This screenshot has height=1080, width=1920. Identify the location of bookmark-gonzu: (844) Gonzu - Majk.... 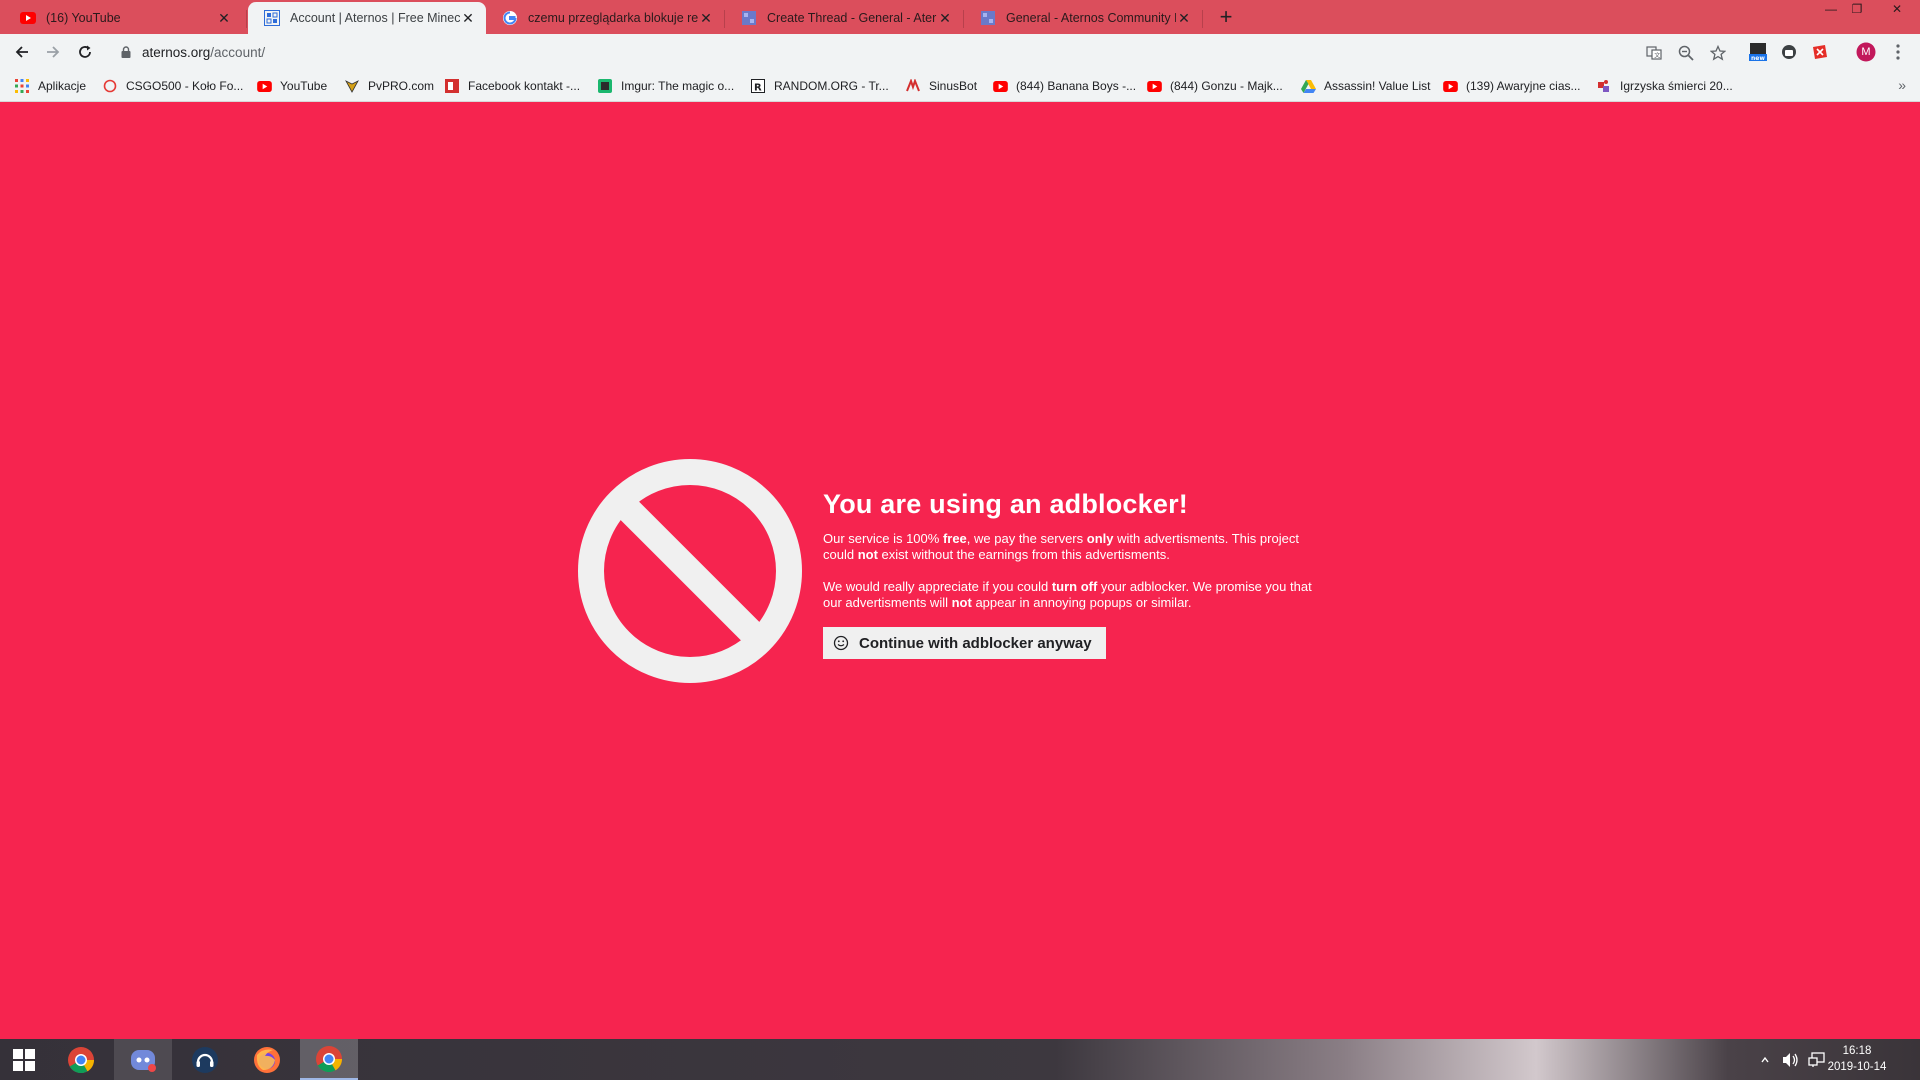
(1214, 86).